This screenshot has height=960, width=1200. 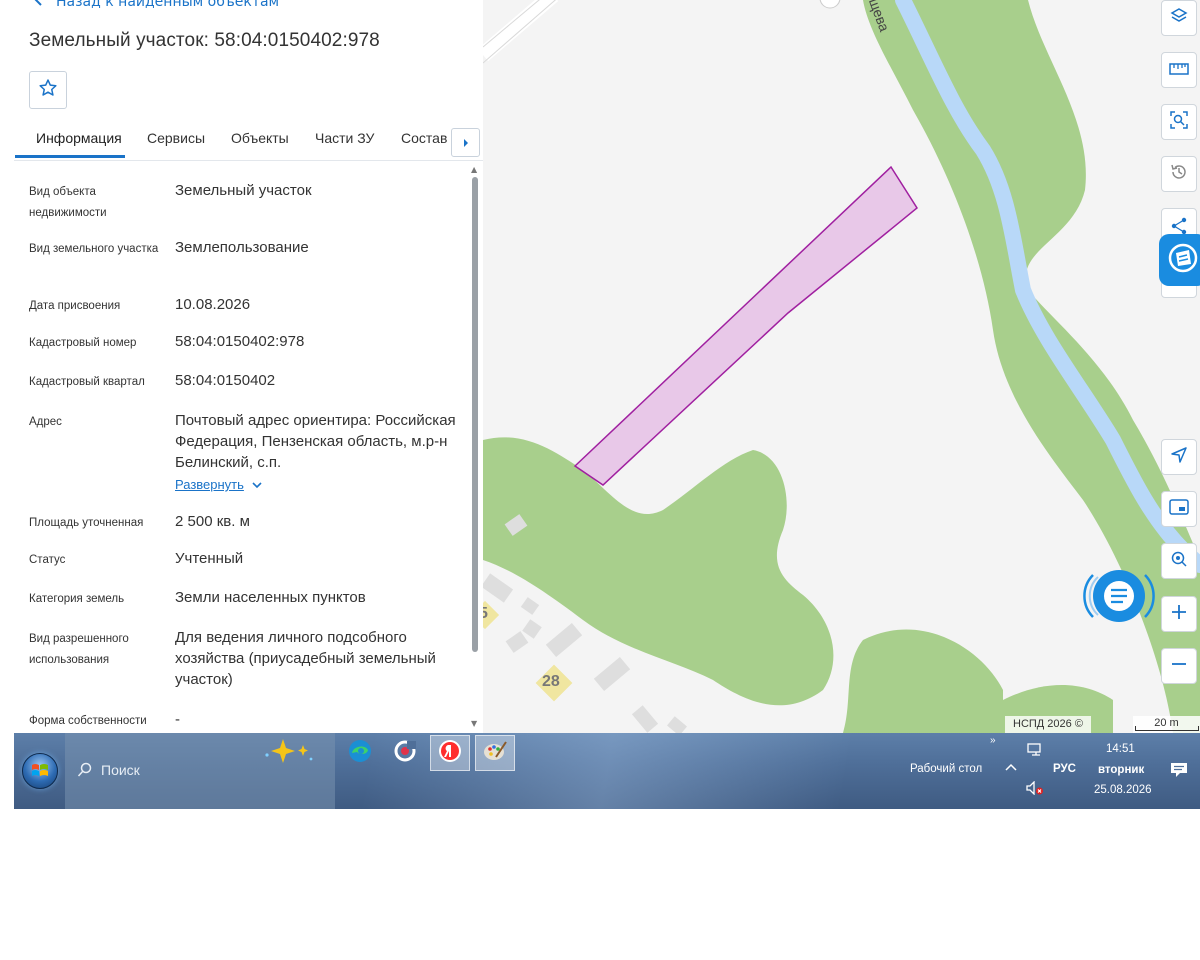 I want to click on tab-objects: Объекты, so click(x=260, y=138).